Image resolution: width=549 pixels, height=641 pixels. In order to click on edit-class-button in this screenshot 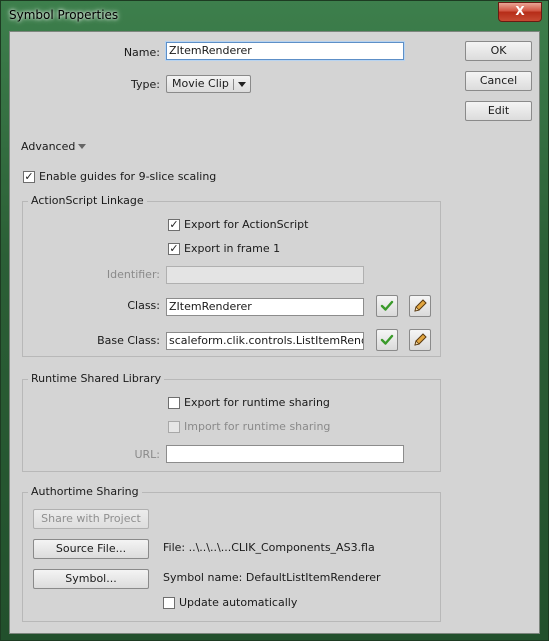, I will do `click(420, 306)`.